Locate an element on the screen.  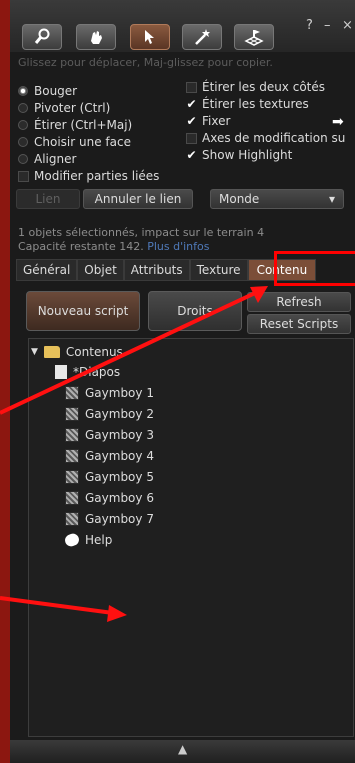
highlight-box is located at coordinates (314, 268).